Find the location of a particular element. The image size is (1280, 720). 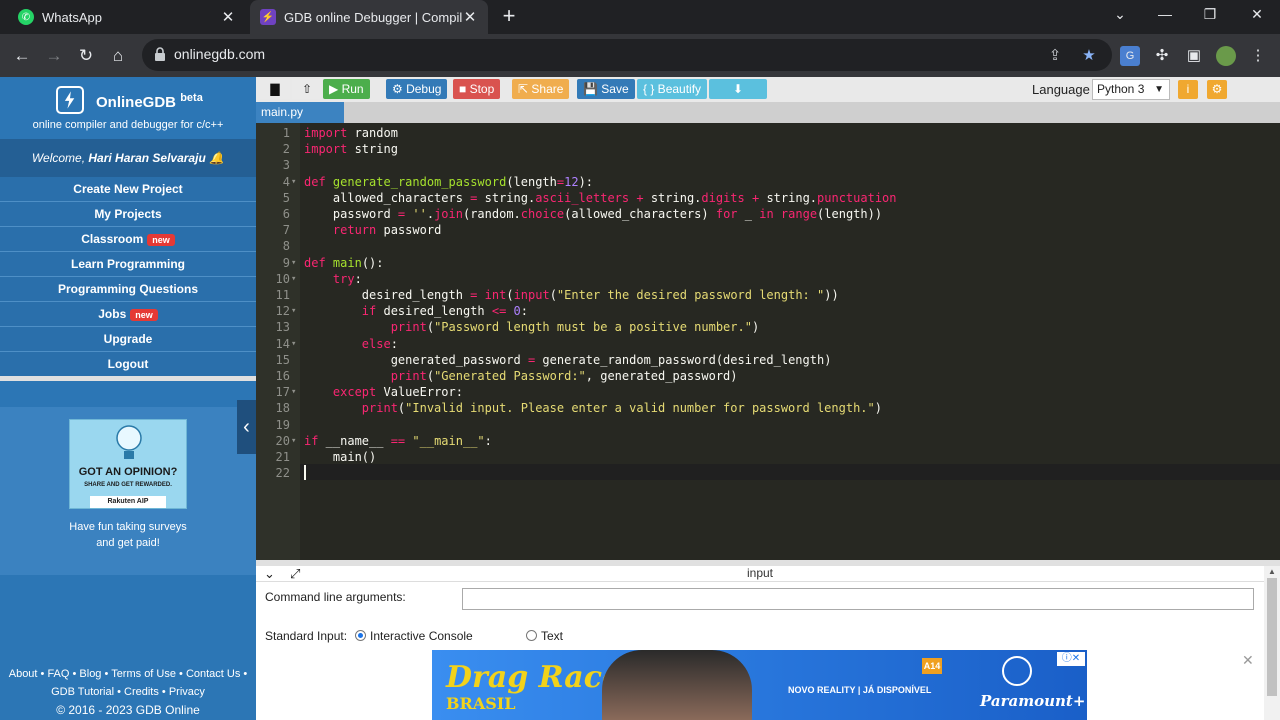

input-panel-header: ⌄ ⤢ input is located at coordinates (760, 574).